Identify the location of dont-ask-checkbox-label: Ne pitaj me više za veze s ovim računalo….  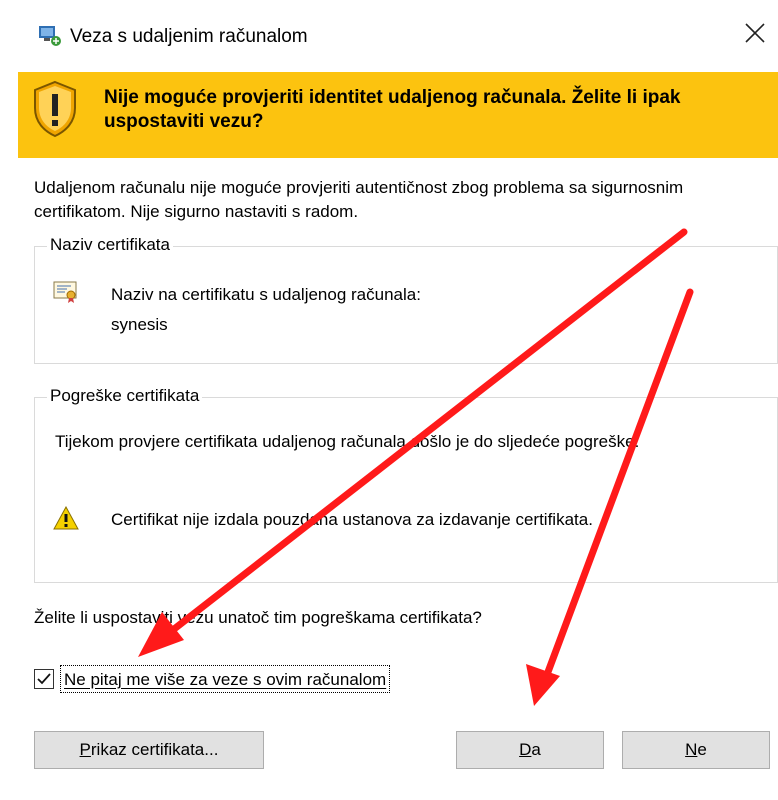
(225, 679).